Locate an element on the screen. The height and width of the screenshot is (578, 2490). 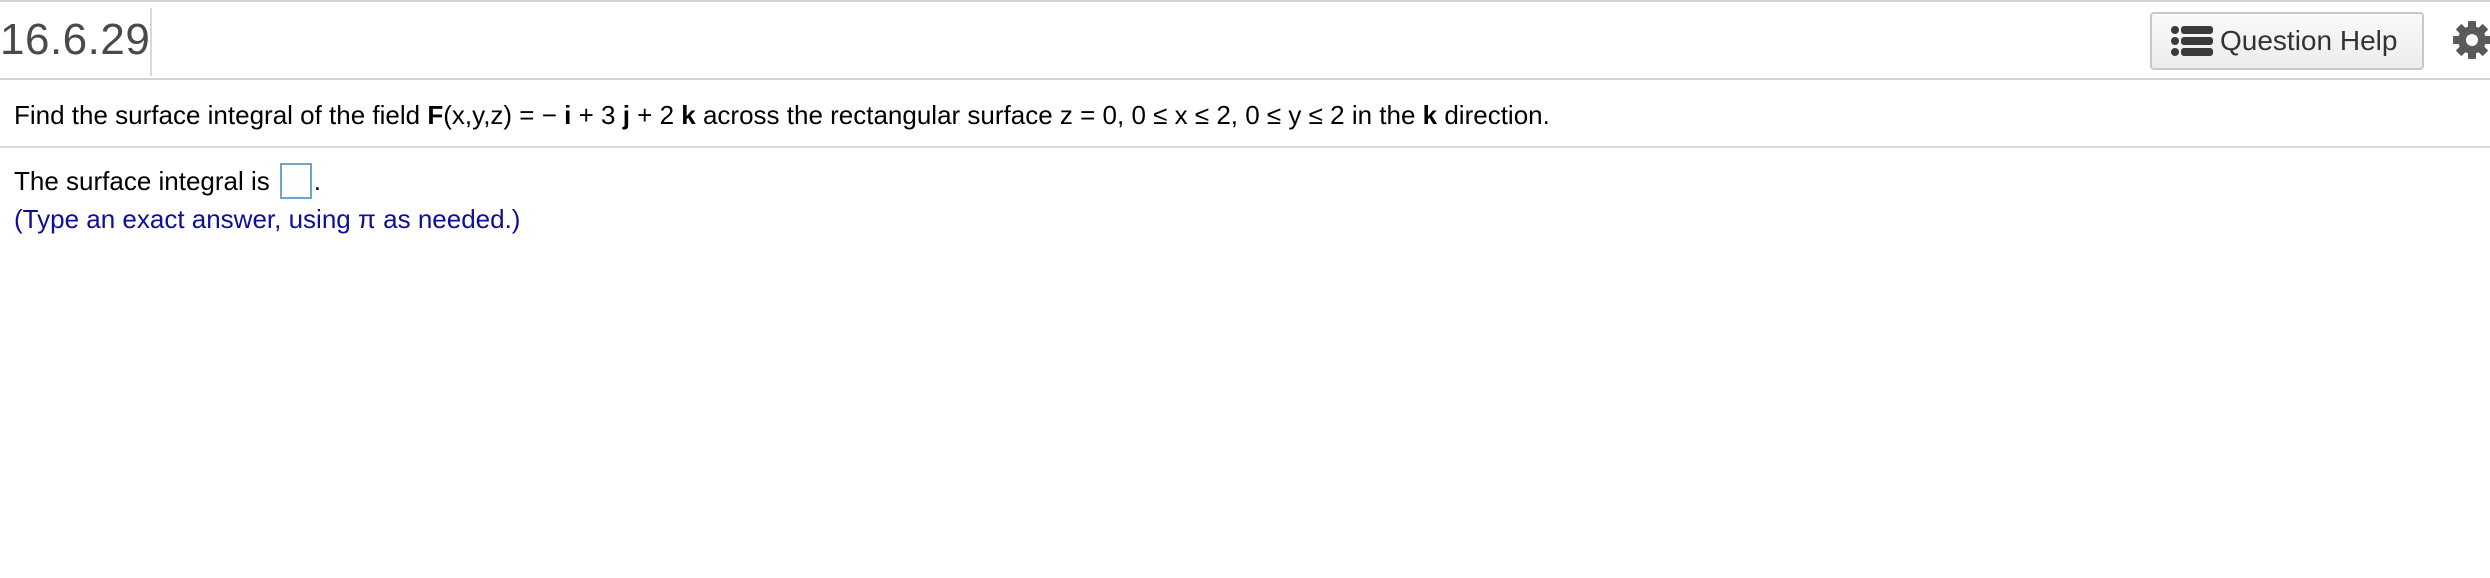
field-symbol: F is located at coordinates (435, 115).